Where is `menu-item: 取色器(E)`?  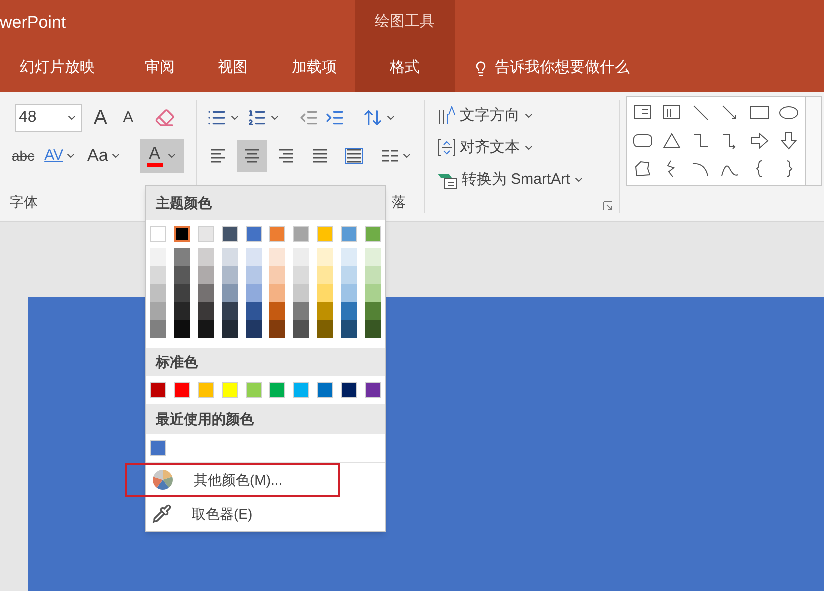
menu-item: 取色器(E) is located at coordinates (265, 514).